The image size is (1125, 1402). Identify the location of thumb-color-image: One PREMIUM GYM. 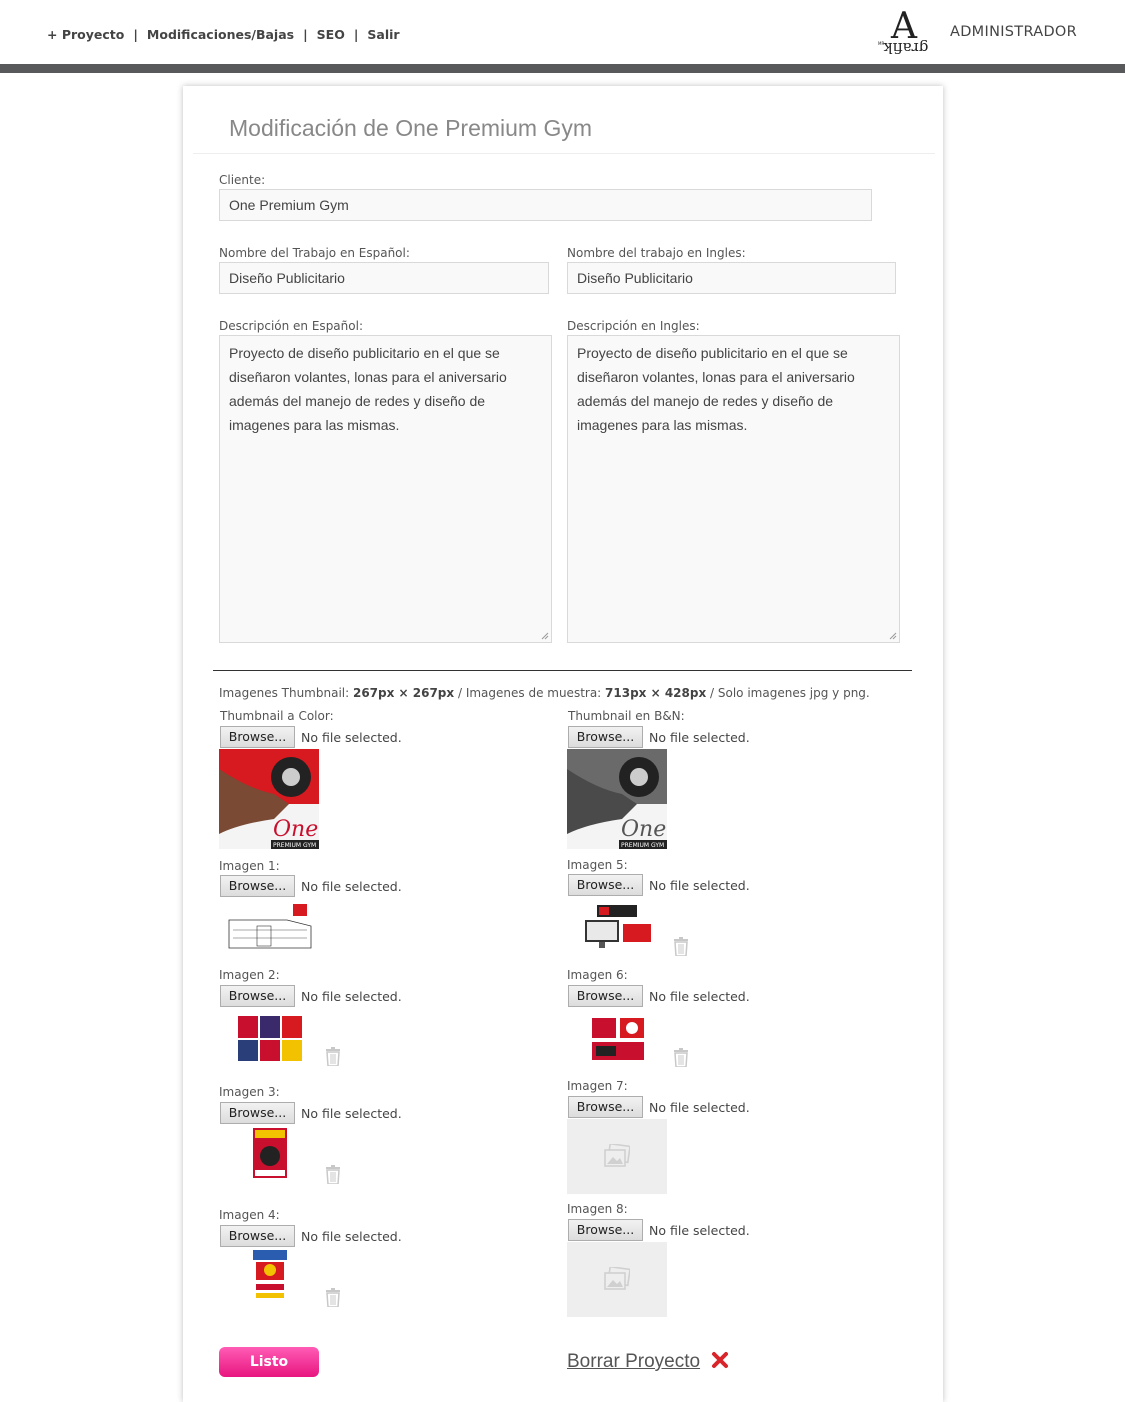
(269, 799).